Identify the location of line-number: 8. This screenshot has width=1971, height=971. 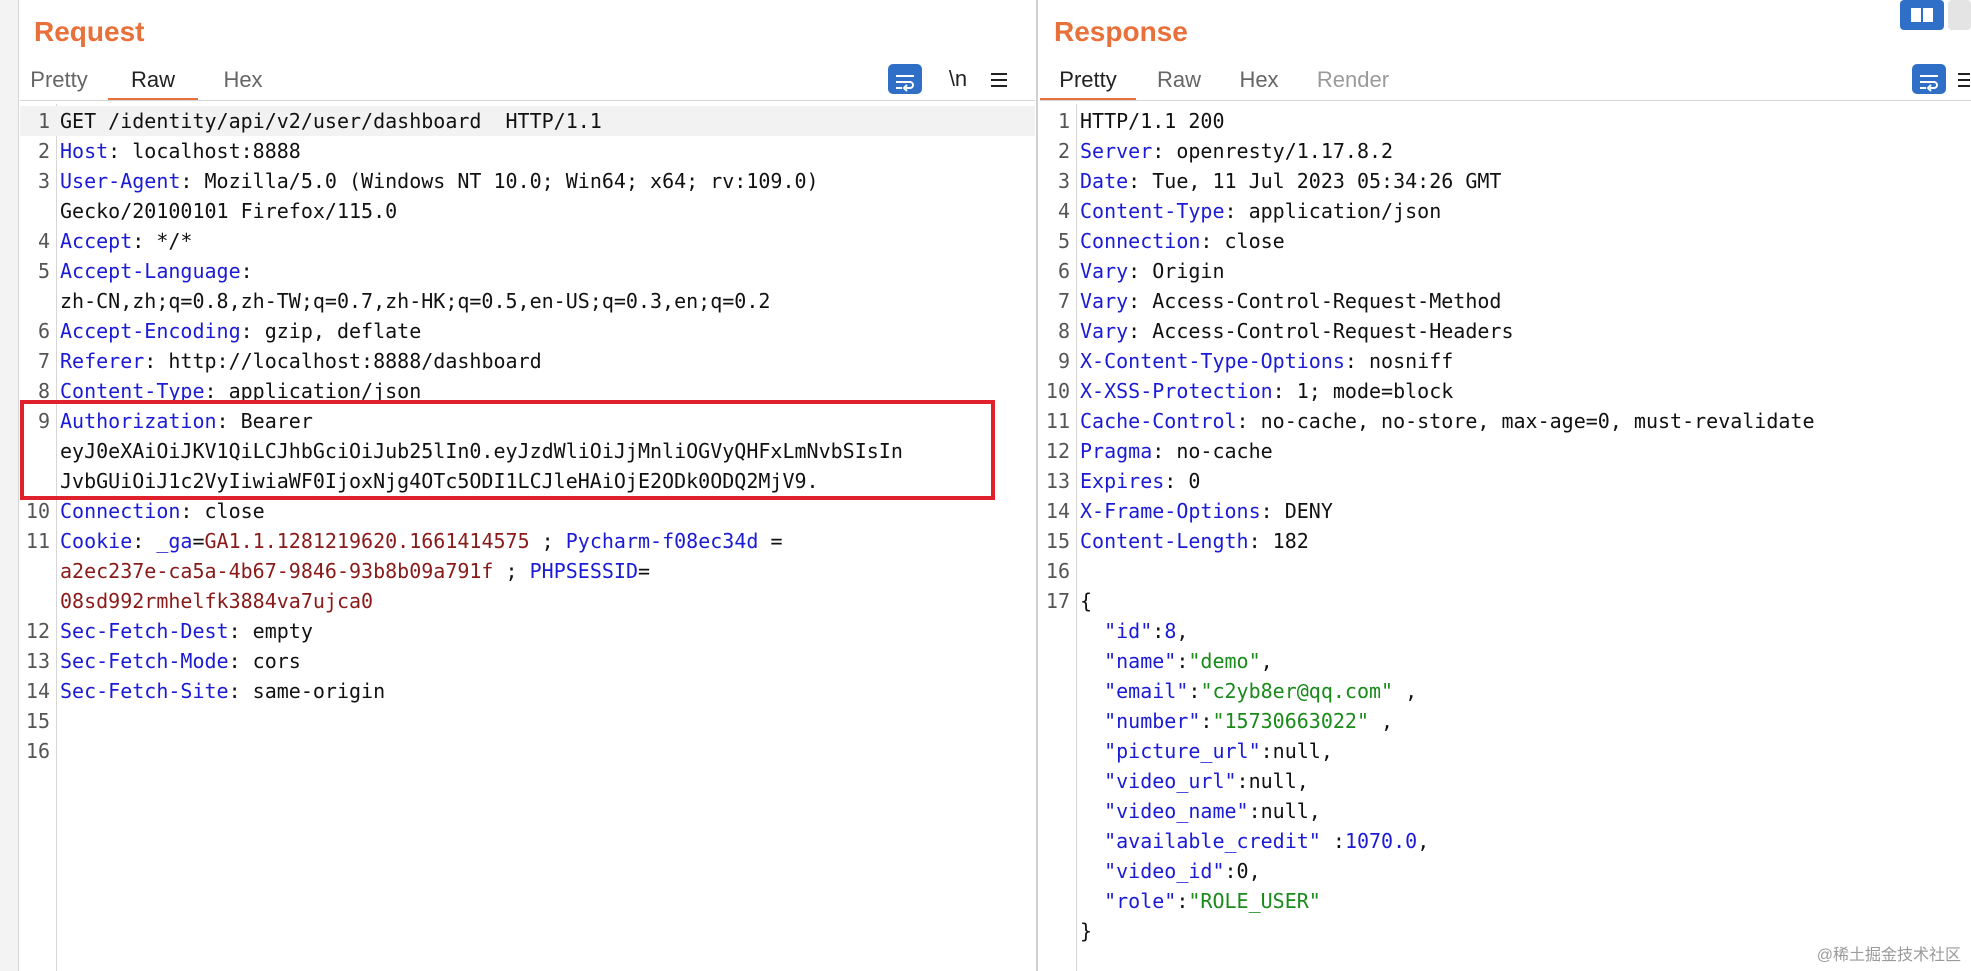
(43, 391).